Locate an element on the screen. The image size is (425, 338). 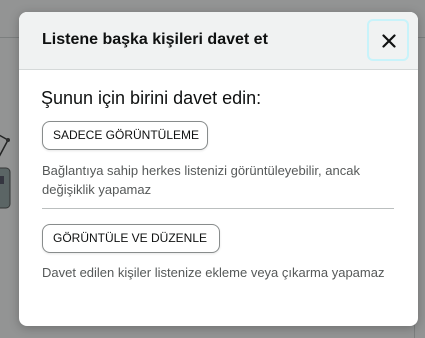
options-divider is located at coordinates (218, 208).